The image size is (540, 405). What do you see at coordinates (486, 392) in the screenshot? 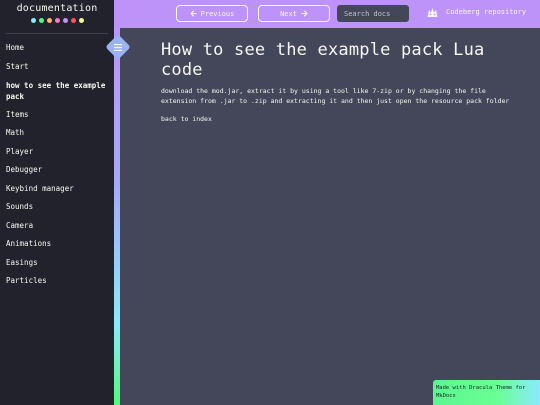
I see `footer-badge: Made with Dracula Theme for MkDocs` at bounding box center [486, 392].